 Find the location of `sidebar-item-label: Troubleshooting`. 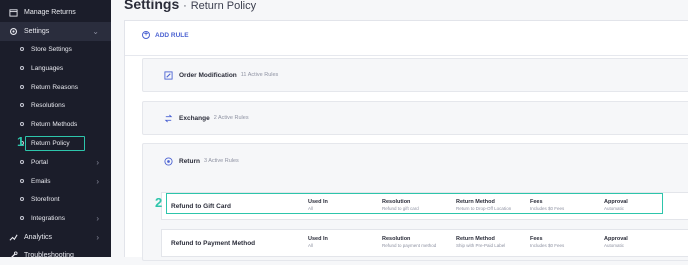

sidebar-item-label: Troubleshooting is located at coordinates (49, 255).